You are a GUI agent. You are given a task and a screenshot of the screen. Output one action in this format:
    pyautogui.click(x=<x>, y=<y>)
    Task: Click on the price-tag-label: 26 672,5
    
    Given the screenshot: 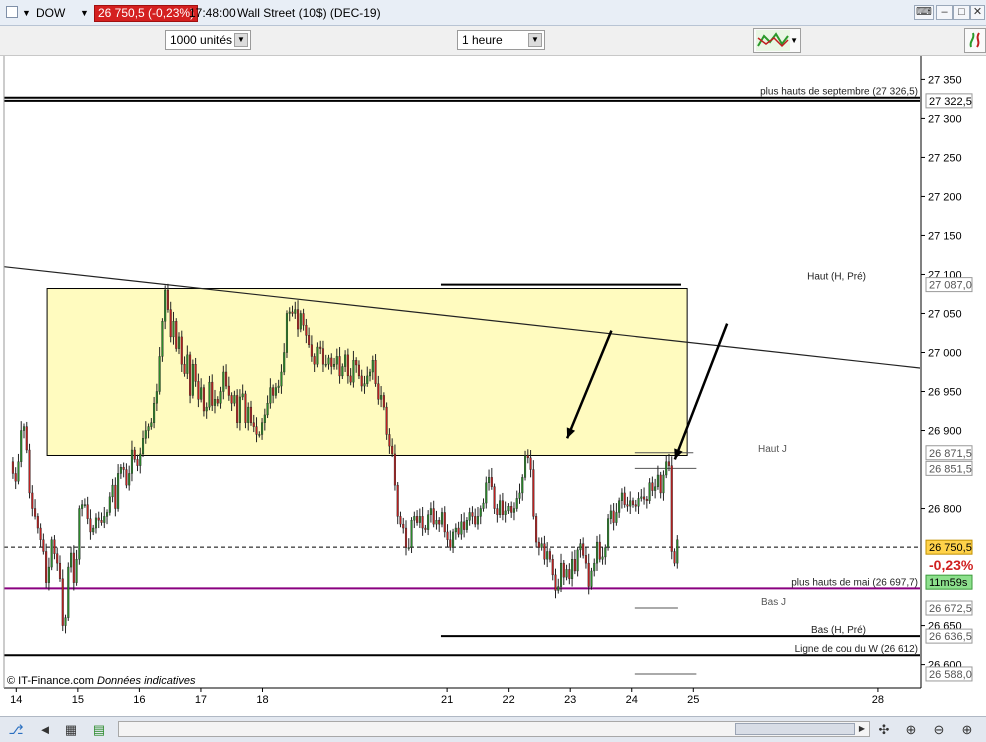 What is the action you would take?
    pyautogui.click(x=950, y=609)
    